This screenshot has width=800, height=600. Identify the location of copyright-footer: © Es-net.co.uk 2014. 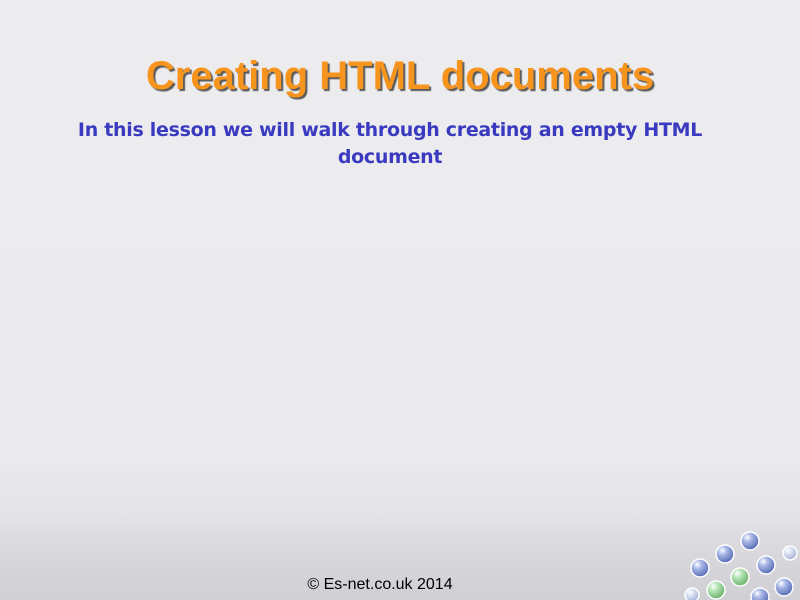
(380, 584).